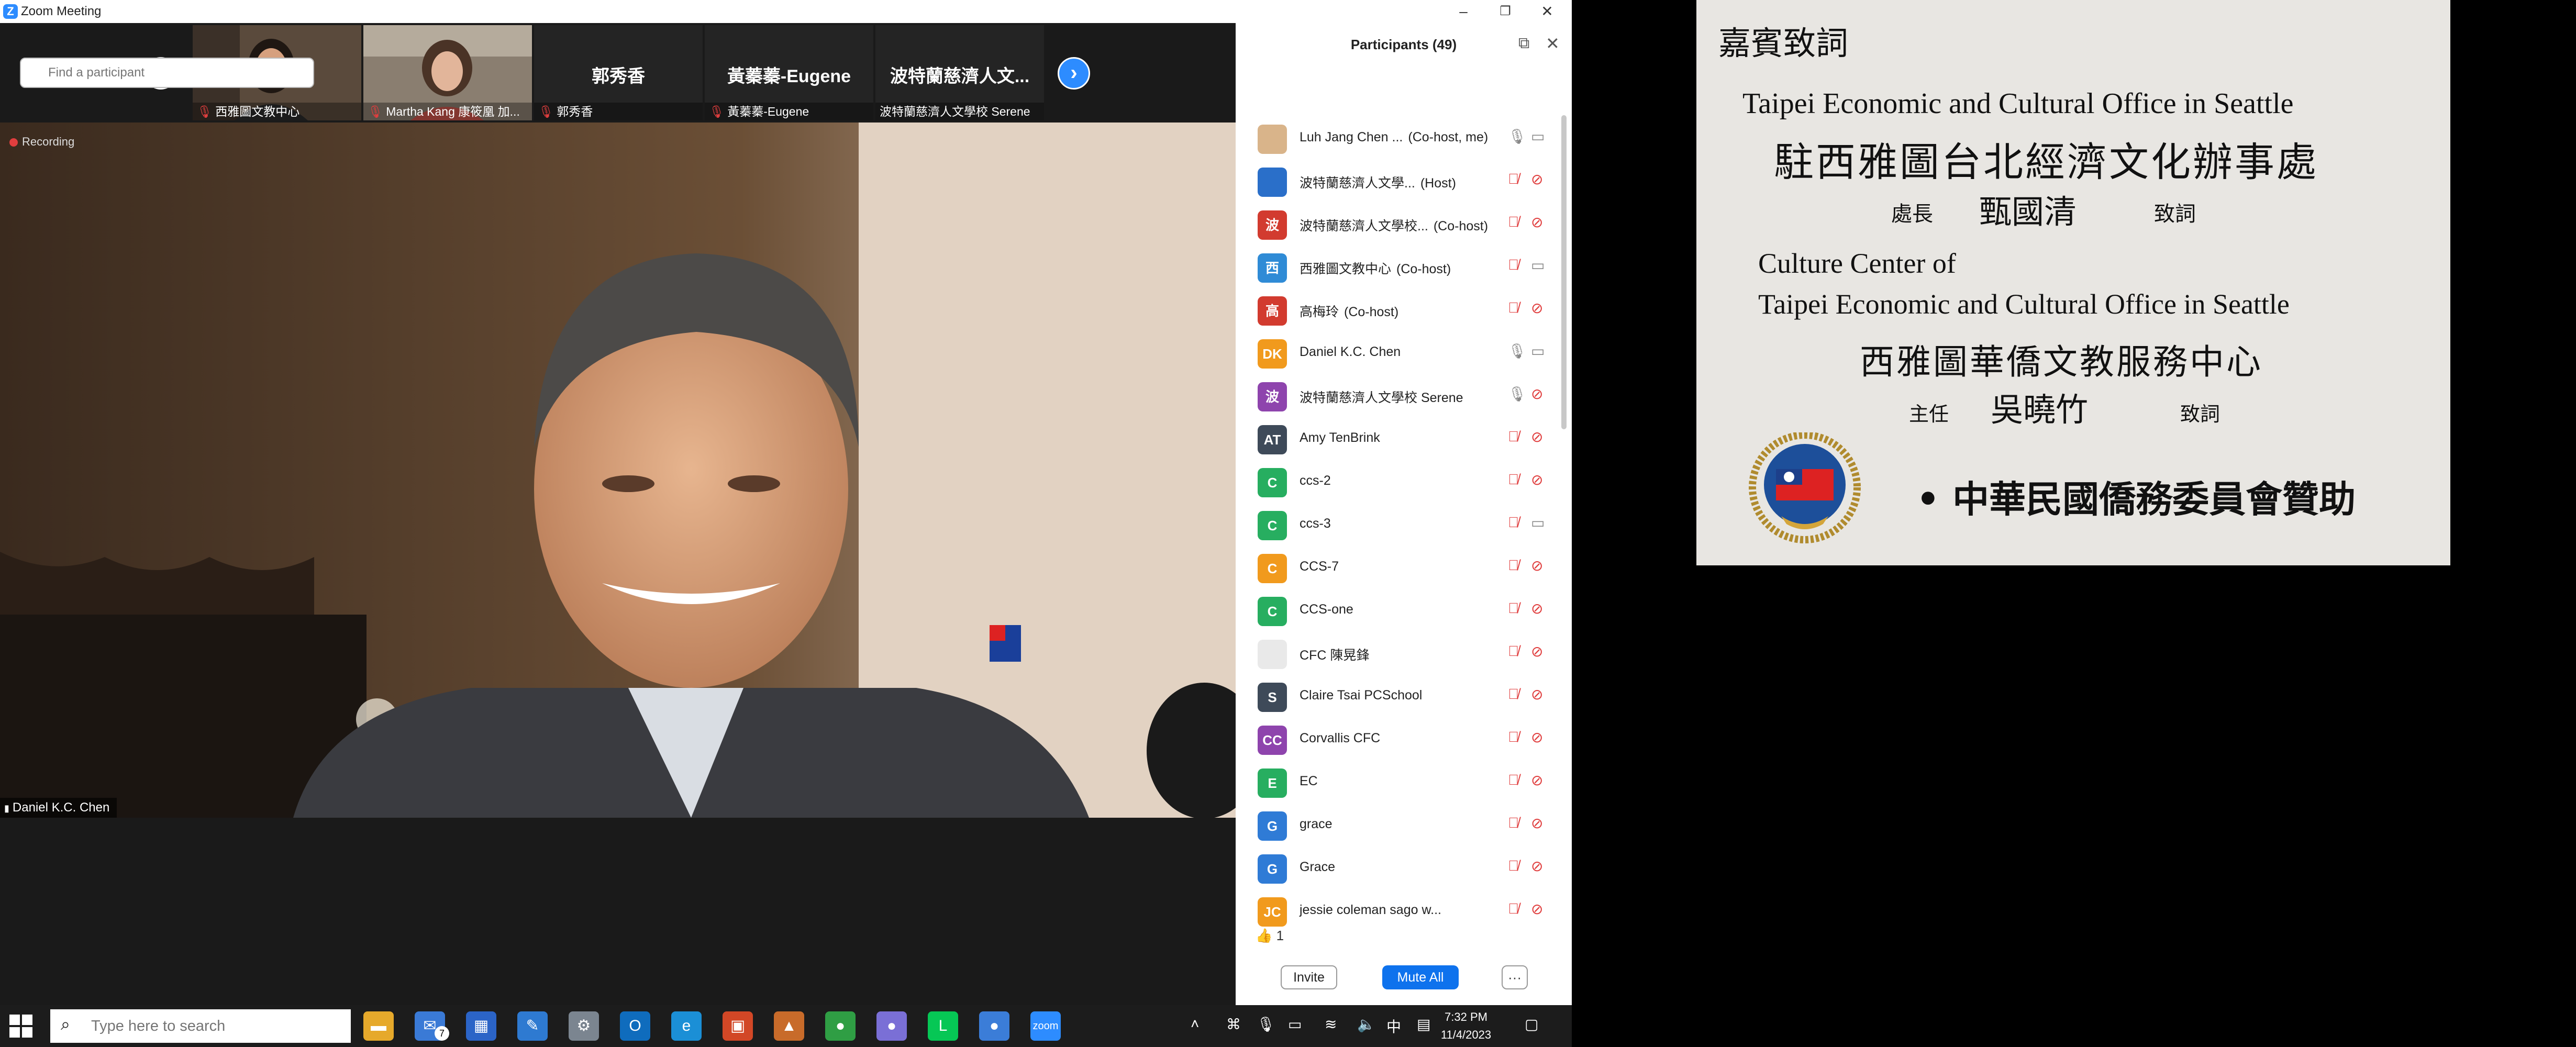 The width and height of the screenshot is (2576, 1047). I want to click on close-button: ✕, so click(1547, 11).